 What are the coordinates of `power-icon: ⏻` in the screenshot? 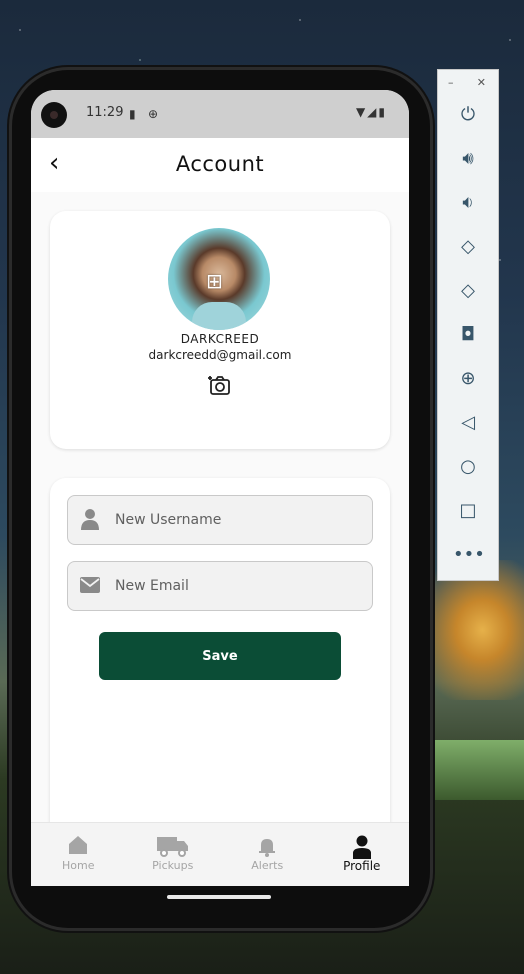 It's located at (468, 115).